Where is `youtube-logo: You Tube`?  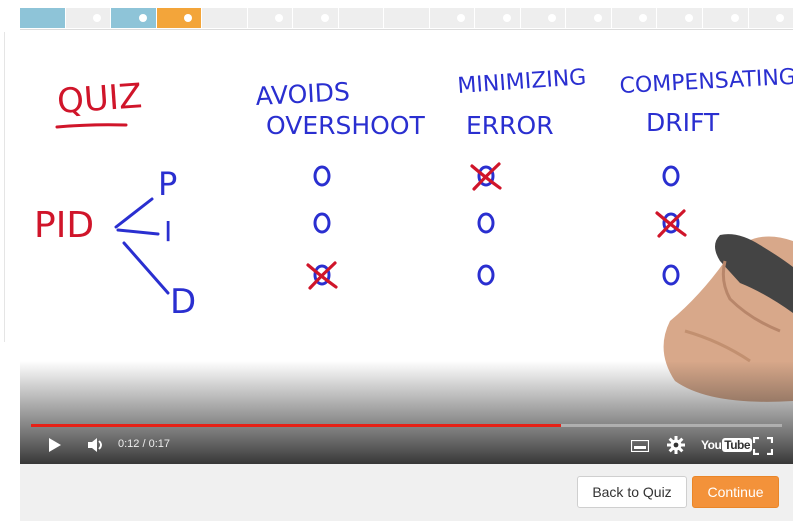 youtube-logo: You Tube is located at coordinates (727, 445).